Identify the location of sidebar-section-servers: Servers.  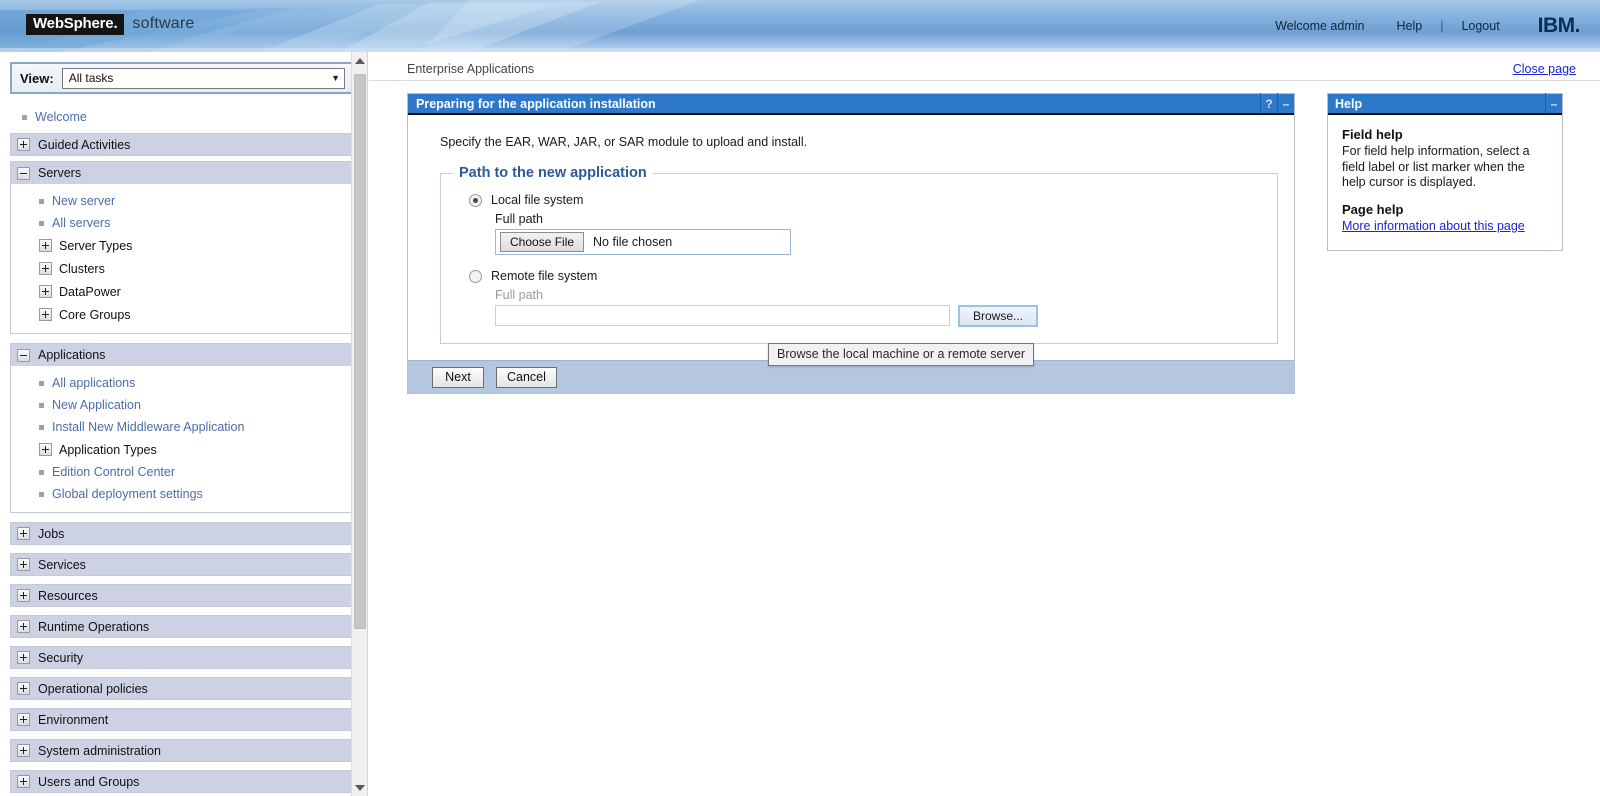
(182, 172).